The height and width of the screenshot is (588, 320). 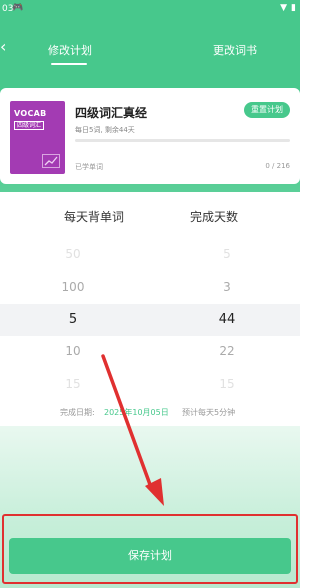 What do you see at coordinates (77, 412) in the screenshot?
I see `finish-date-label: 完成日期:` at bounding box center [77, 412].